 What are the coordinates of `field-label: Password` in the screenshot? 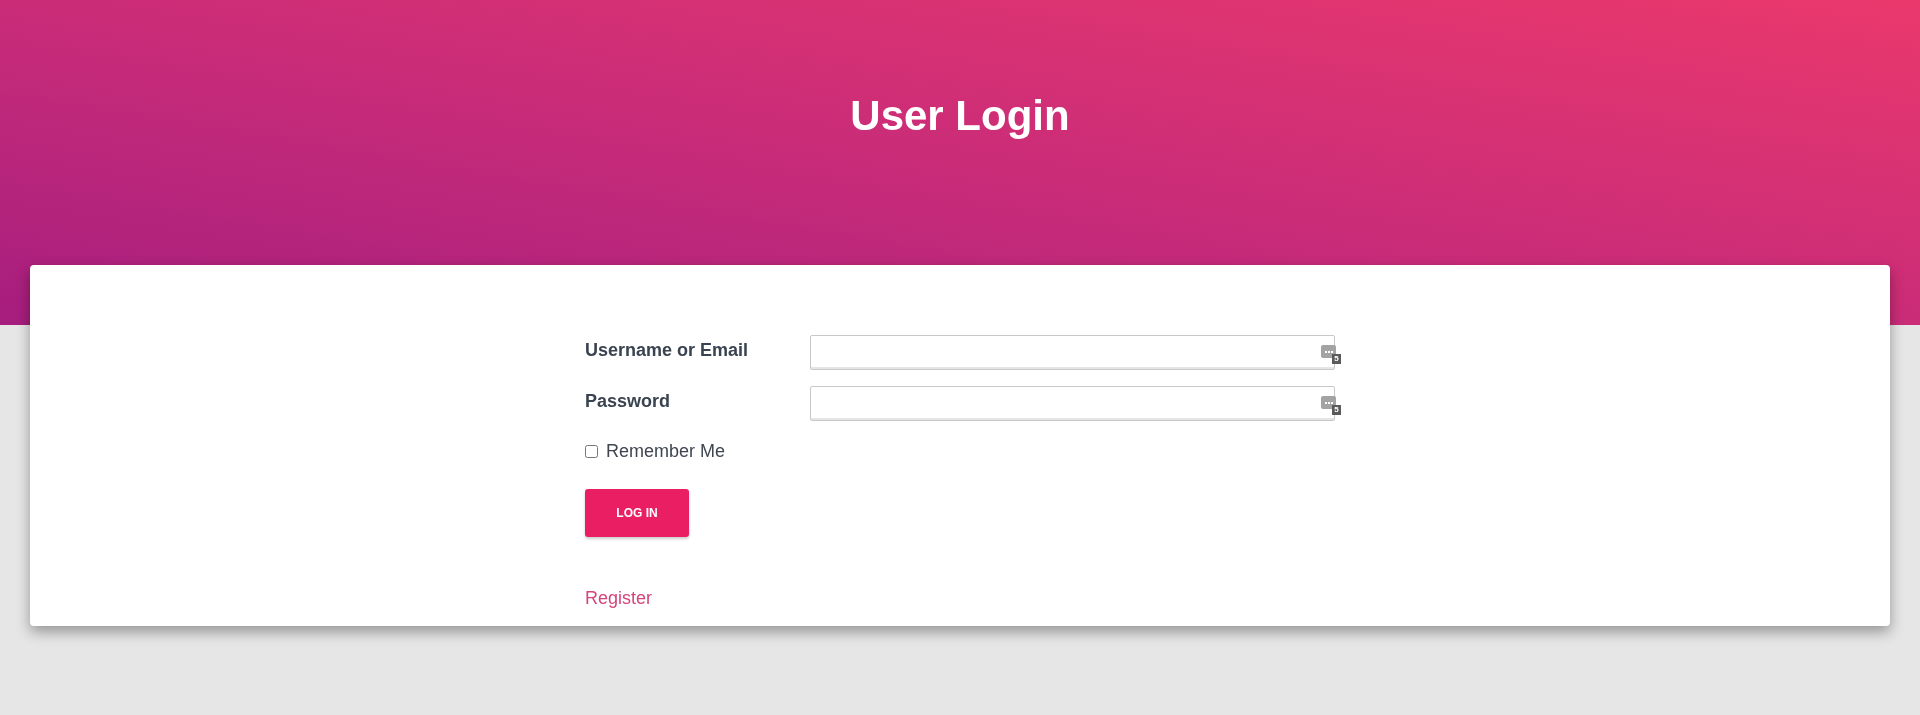 It's located at (628, 401).